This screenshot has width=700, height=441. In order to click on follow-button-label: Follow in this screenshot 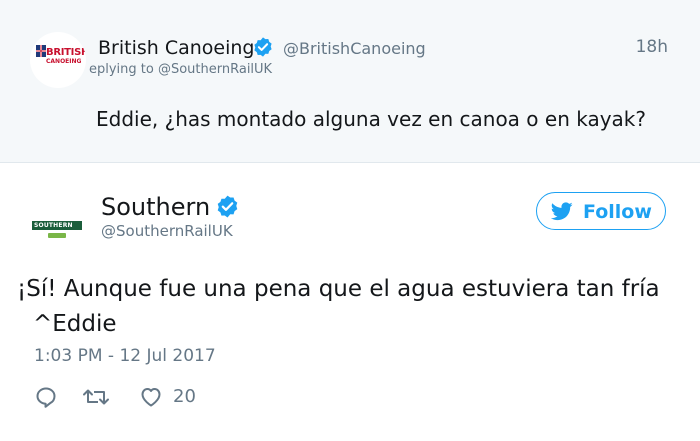, I will do `click(617, 212)`.